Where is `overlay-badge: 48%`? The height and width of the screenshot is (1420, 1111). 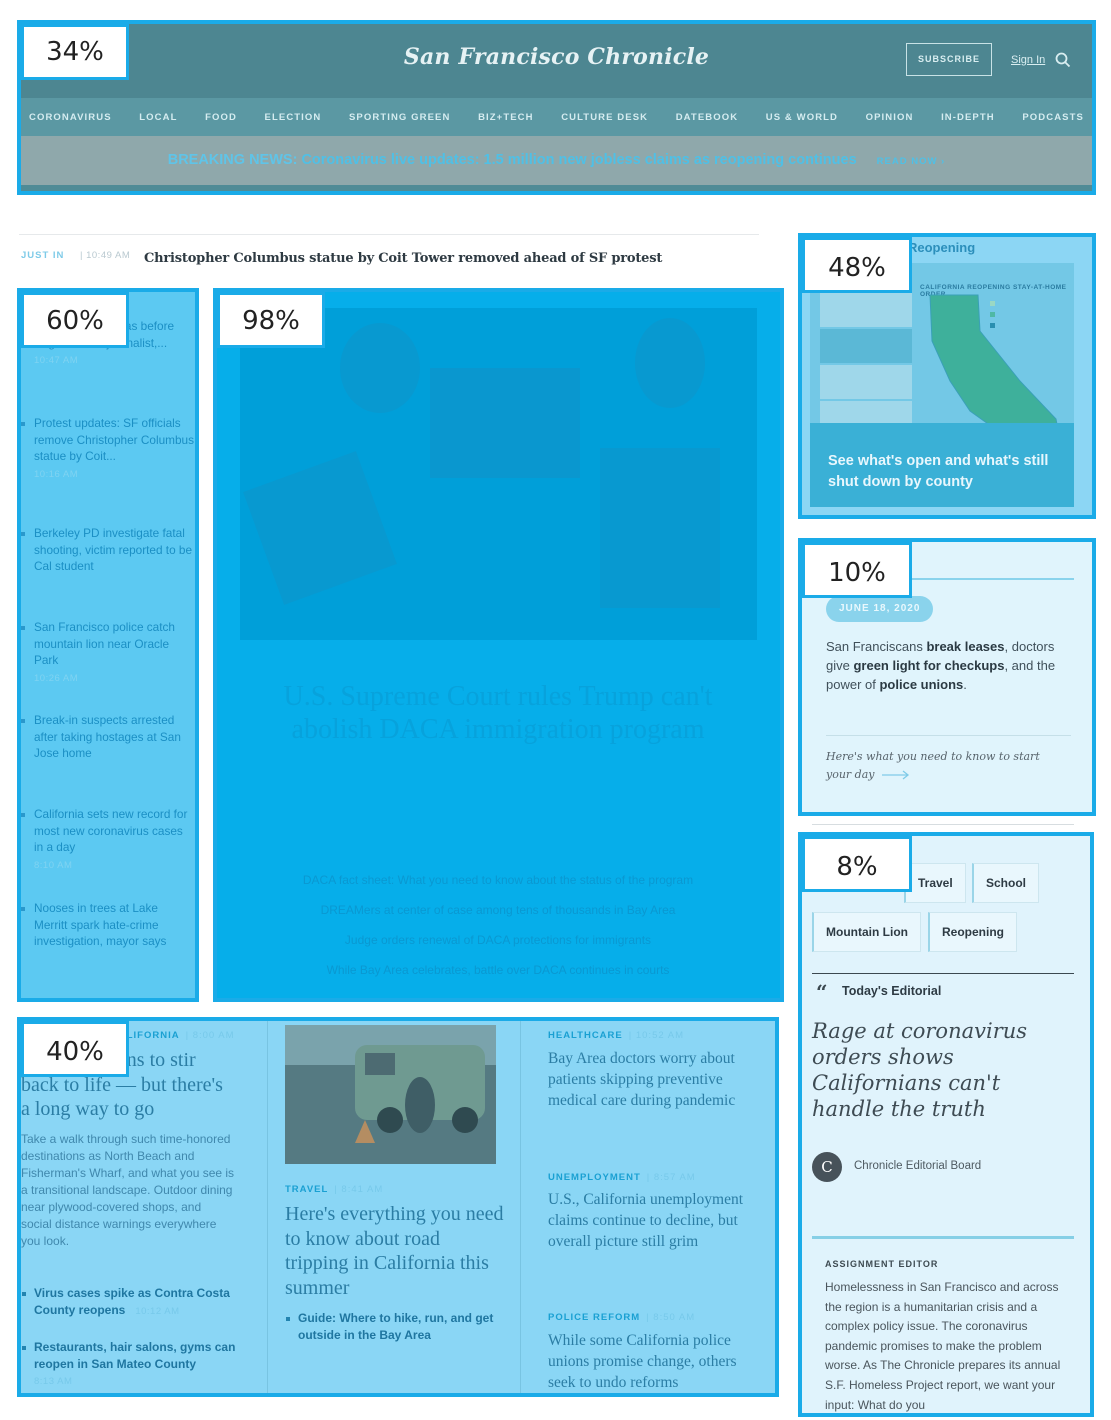
overlay-badge: 48% is located at coordinates (857, 265).